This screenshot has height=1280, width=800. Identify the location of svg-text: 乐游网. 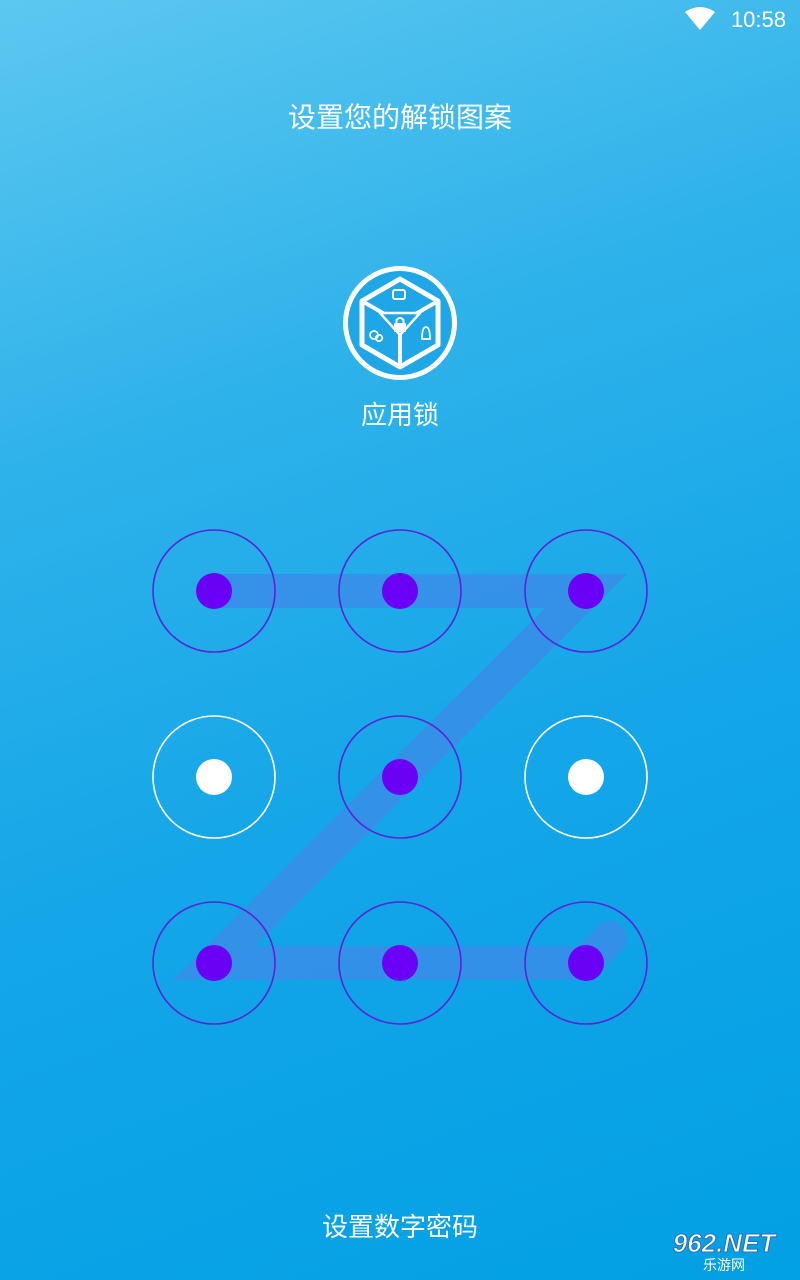
(724, 1266).